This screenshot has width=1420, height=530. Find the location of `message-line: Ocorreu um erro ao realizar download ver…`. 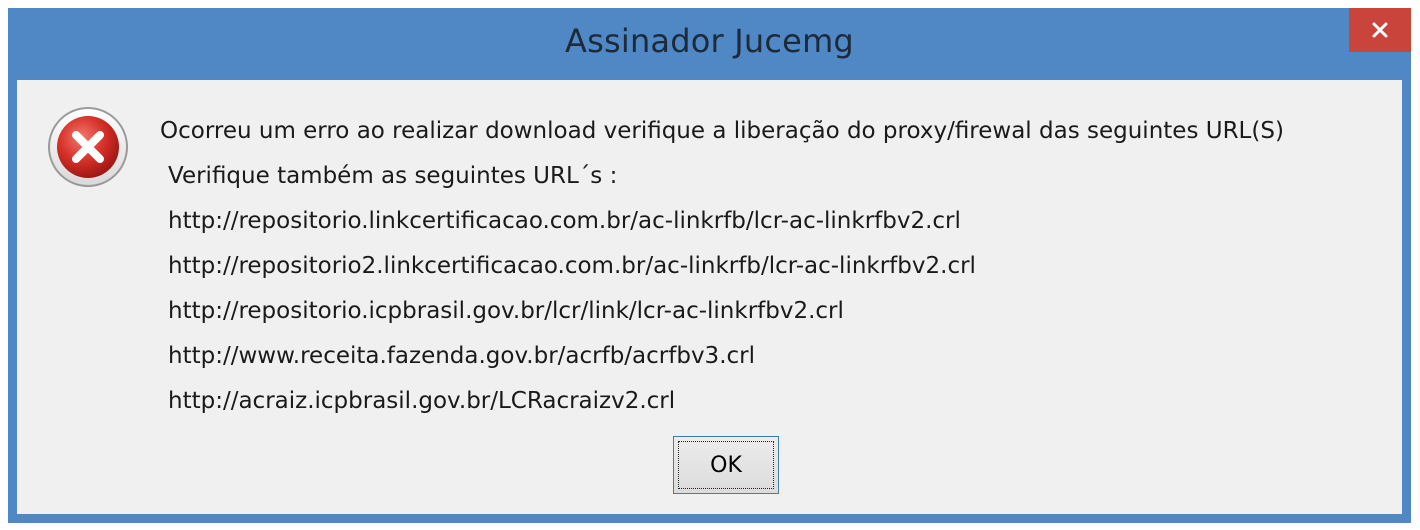

message-line: Ocorreu um erro ao realizar download ver… is located at coordinates (722, 131).